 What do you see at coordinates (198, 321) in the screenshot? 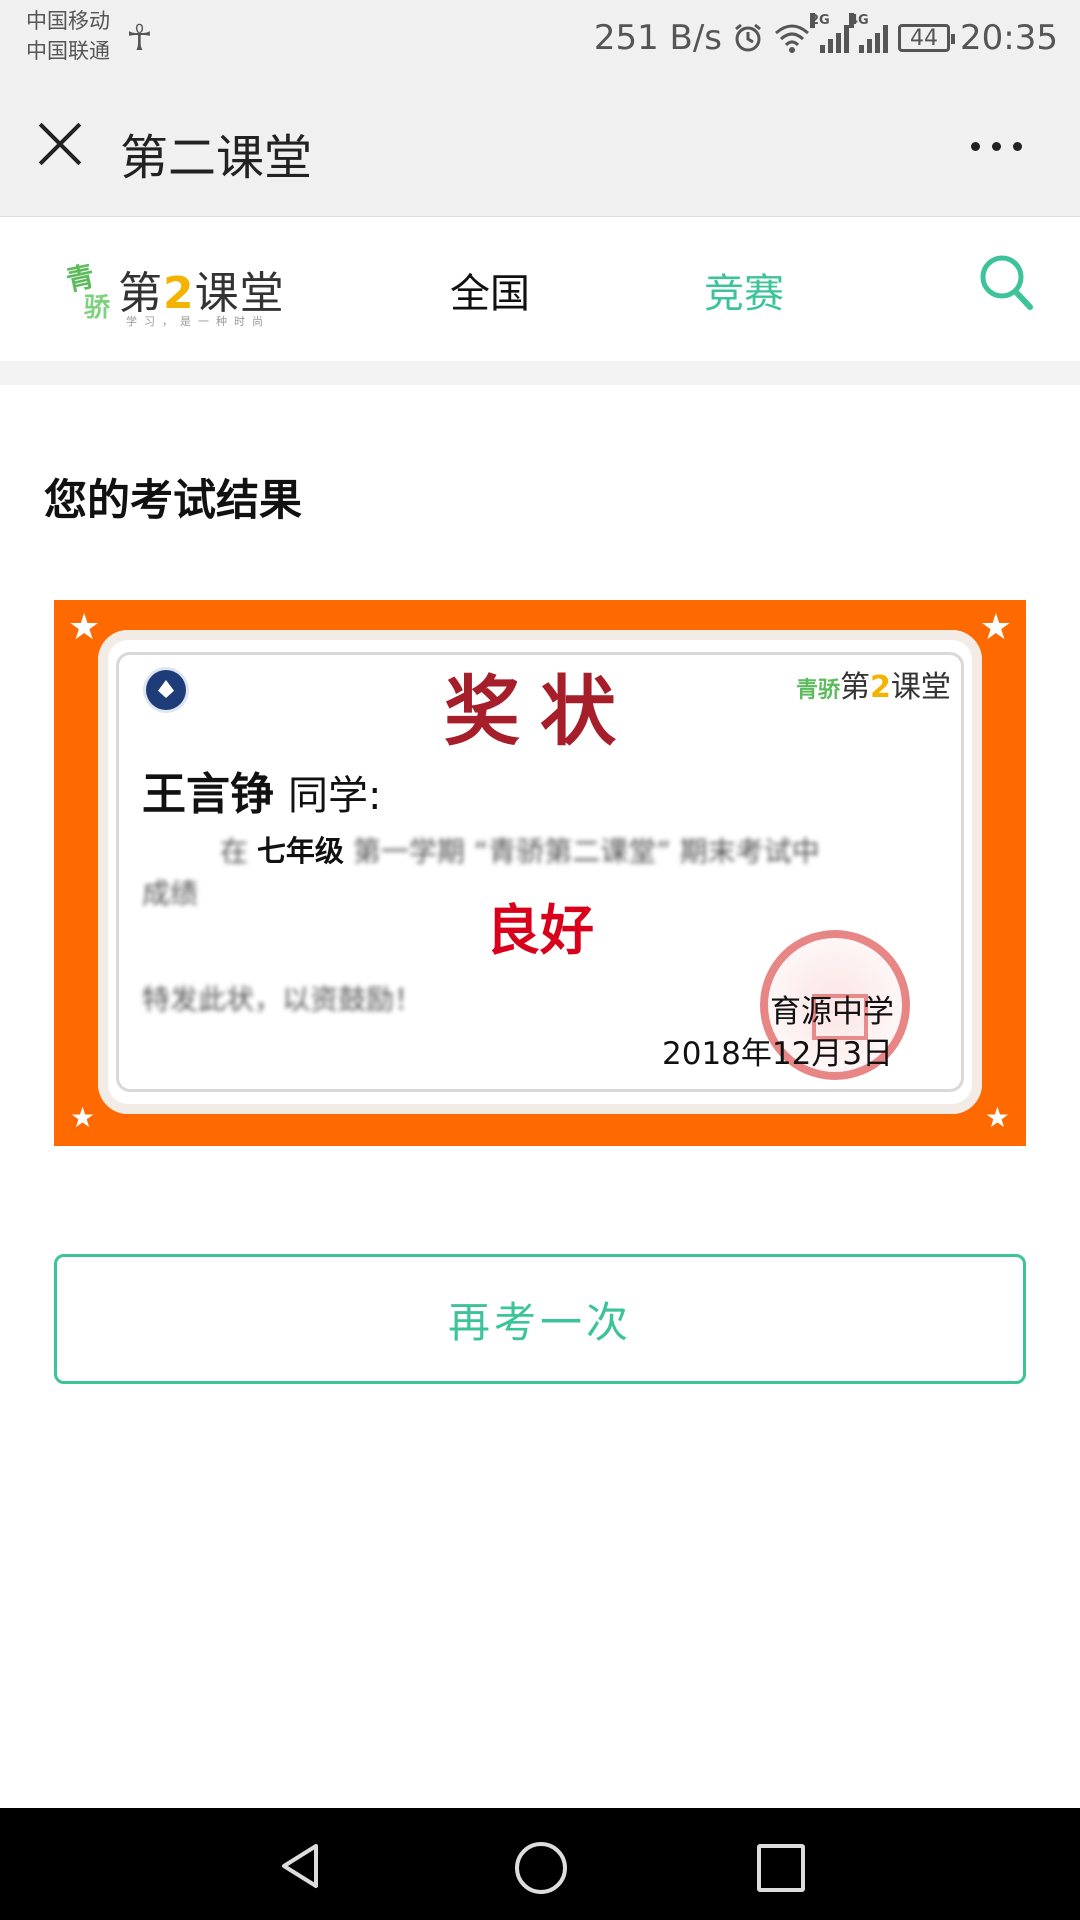
I see `logo-slogan: 学习，是一种时尚` at bounding box center [198, 321].